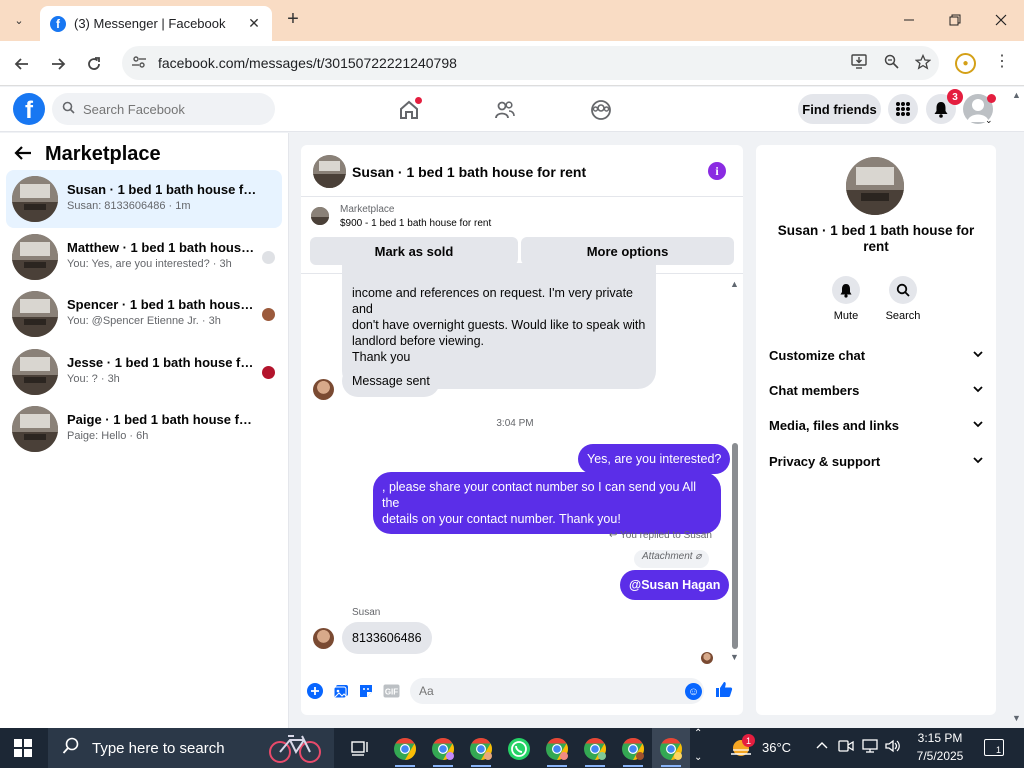 The width and height of the screenshot is (1024, 768). Describe the element at coordinates (414, 251) in the screenshot. I see `mark-as-sold-button: Mark as sold` at that location.